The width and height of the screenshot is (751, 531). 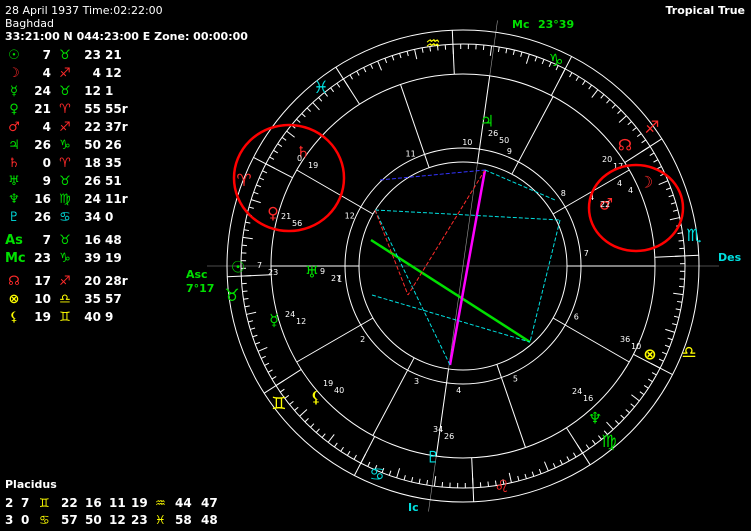 What do you see at coordinates (511, 406) in the screenshot?
I see `house-cusp-line` at bounding box center [511, 406].